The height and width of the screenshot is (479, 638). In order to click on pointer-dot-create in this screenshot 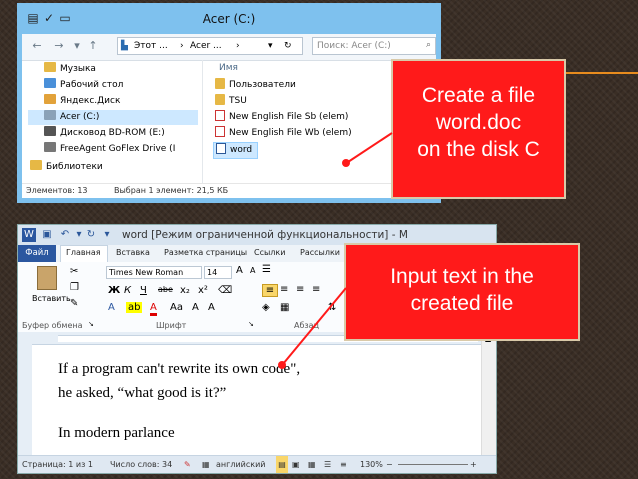, I will do `click(346, 163)`.